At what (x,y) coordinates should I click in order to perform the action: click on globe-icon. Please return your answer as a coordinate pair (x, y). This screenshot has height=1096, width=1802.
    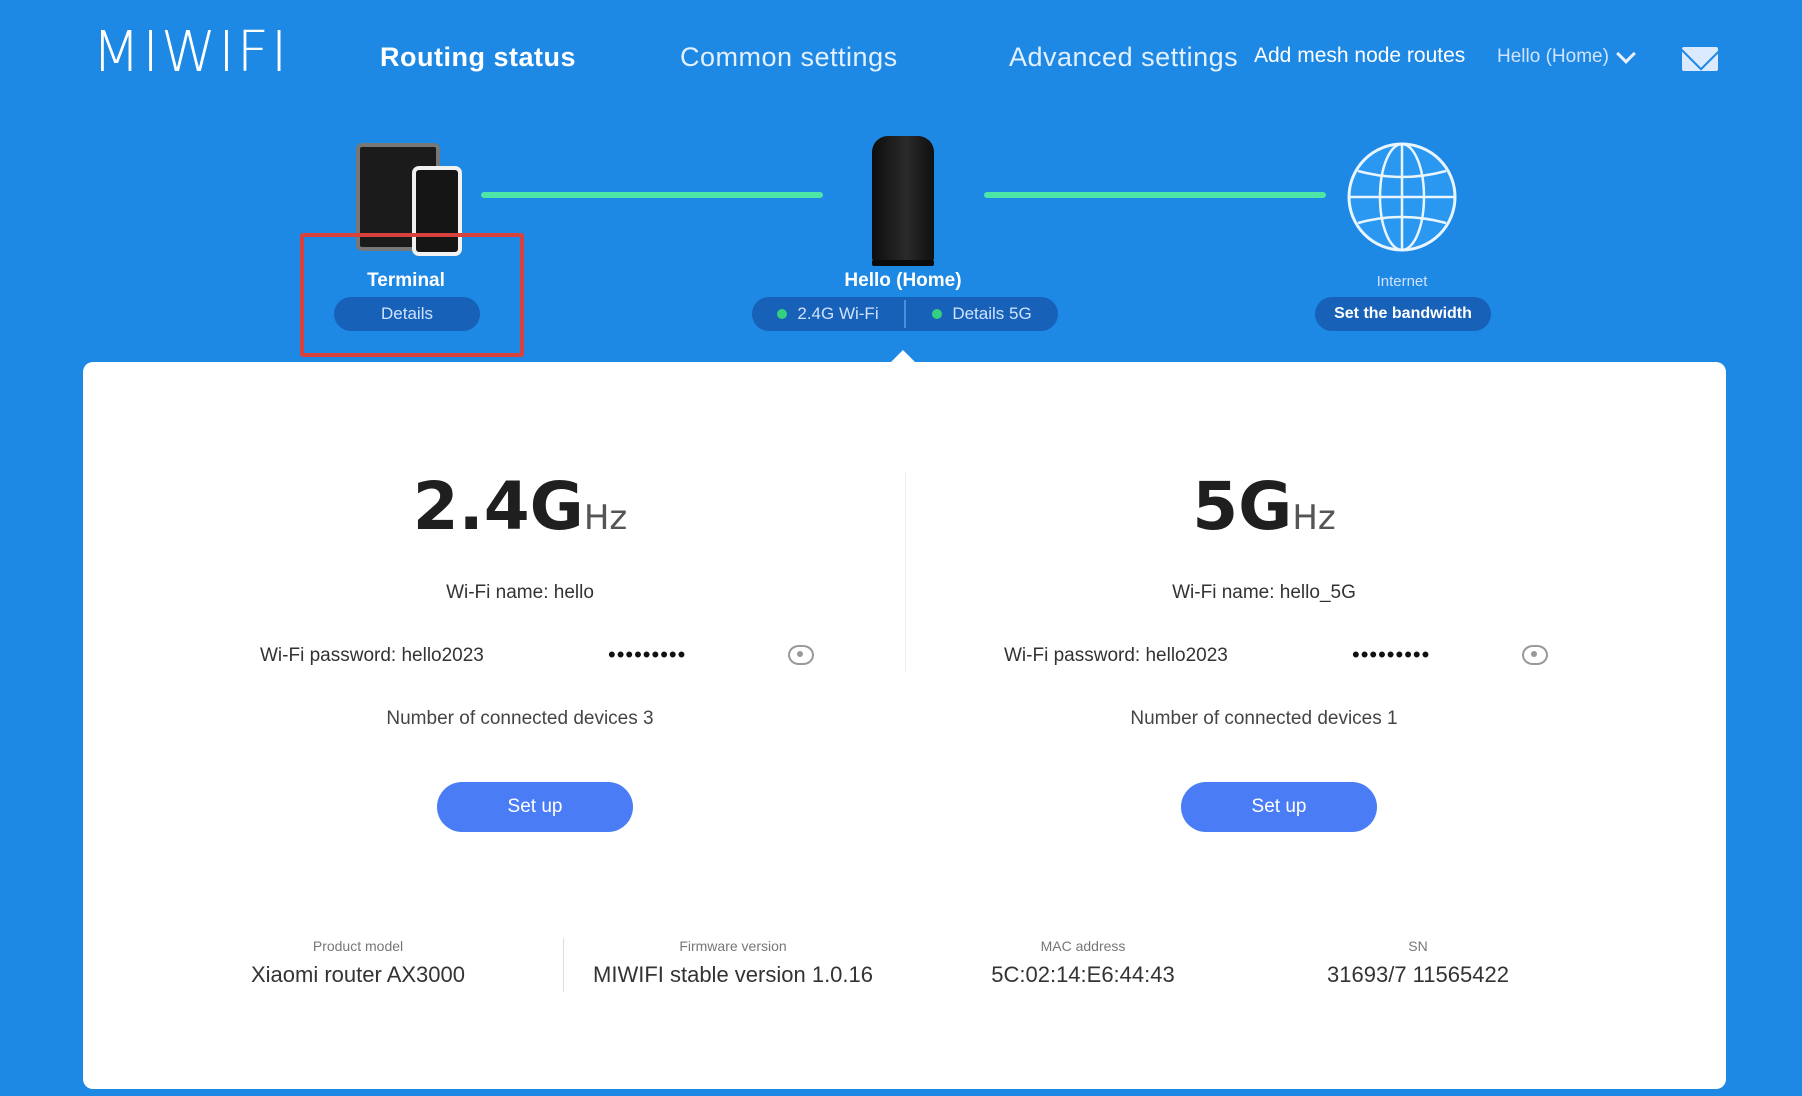
    Looking at the image, I should click on (1402, 197).